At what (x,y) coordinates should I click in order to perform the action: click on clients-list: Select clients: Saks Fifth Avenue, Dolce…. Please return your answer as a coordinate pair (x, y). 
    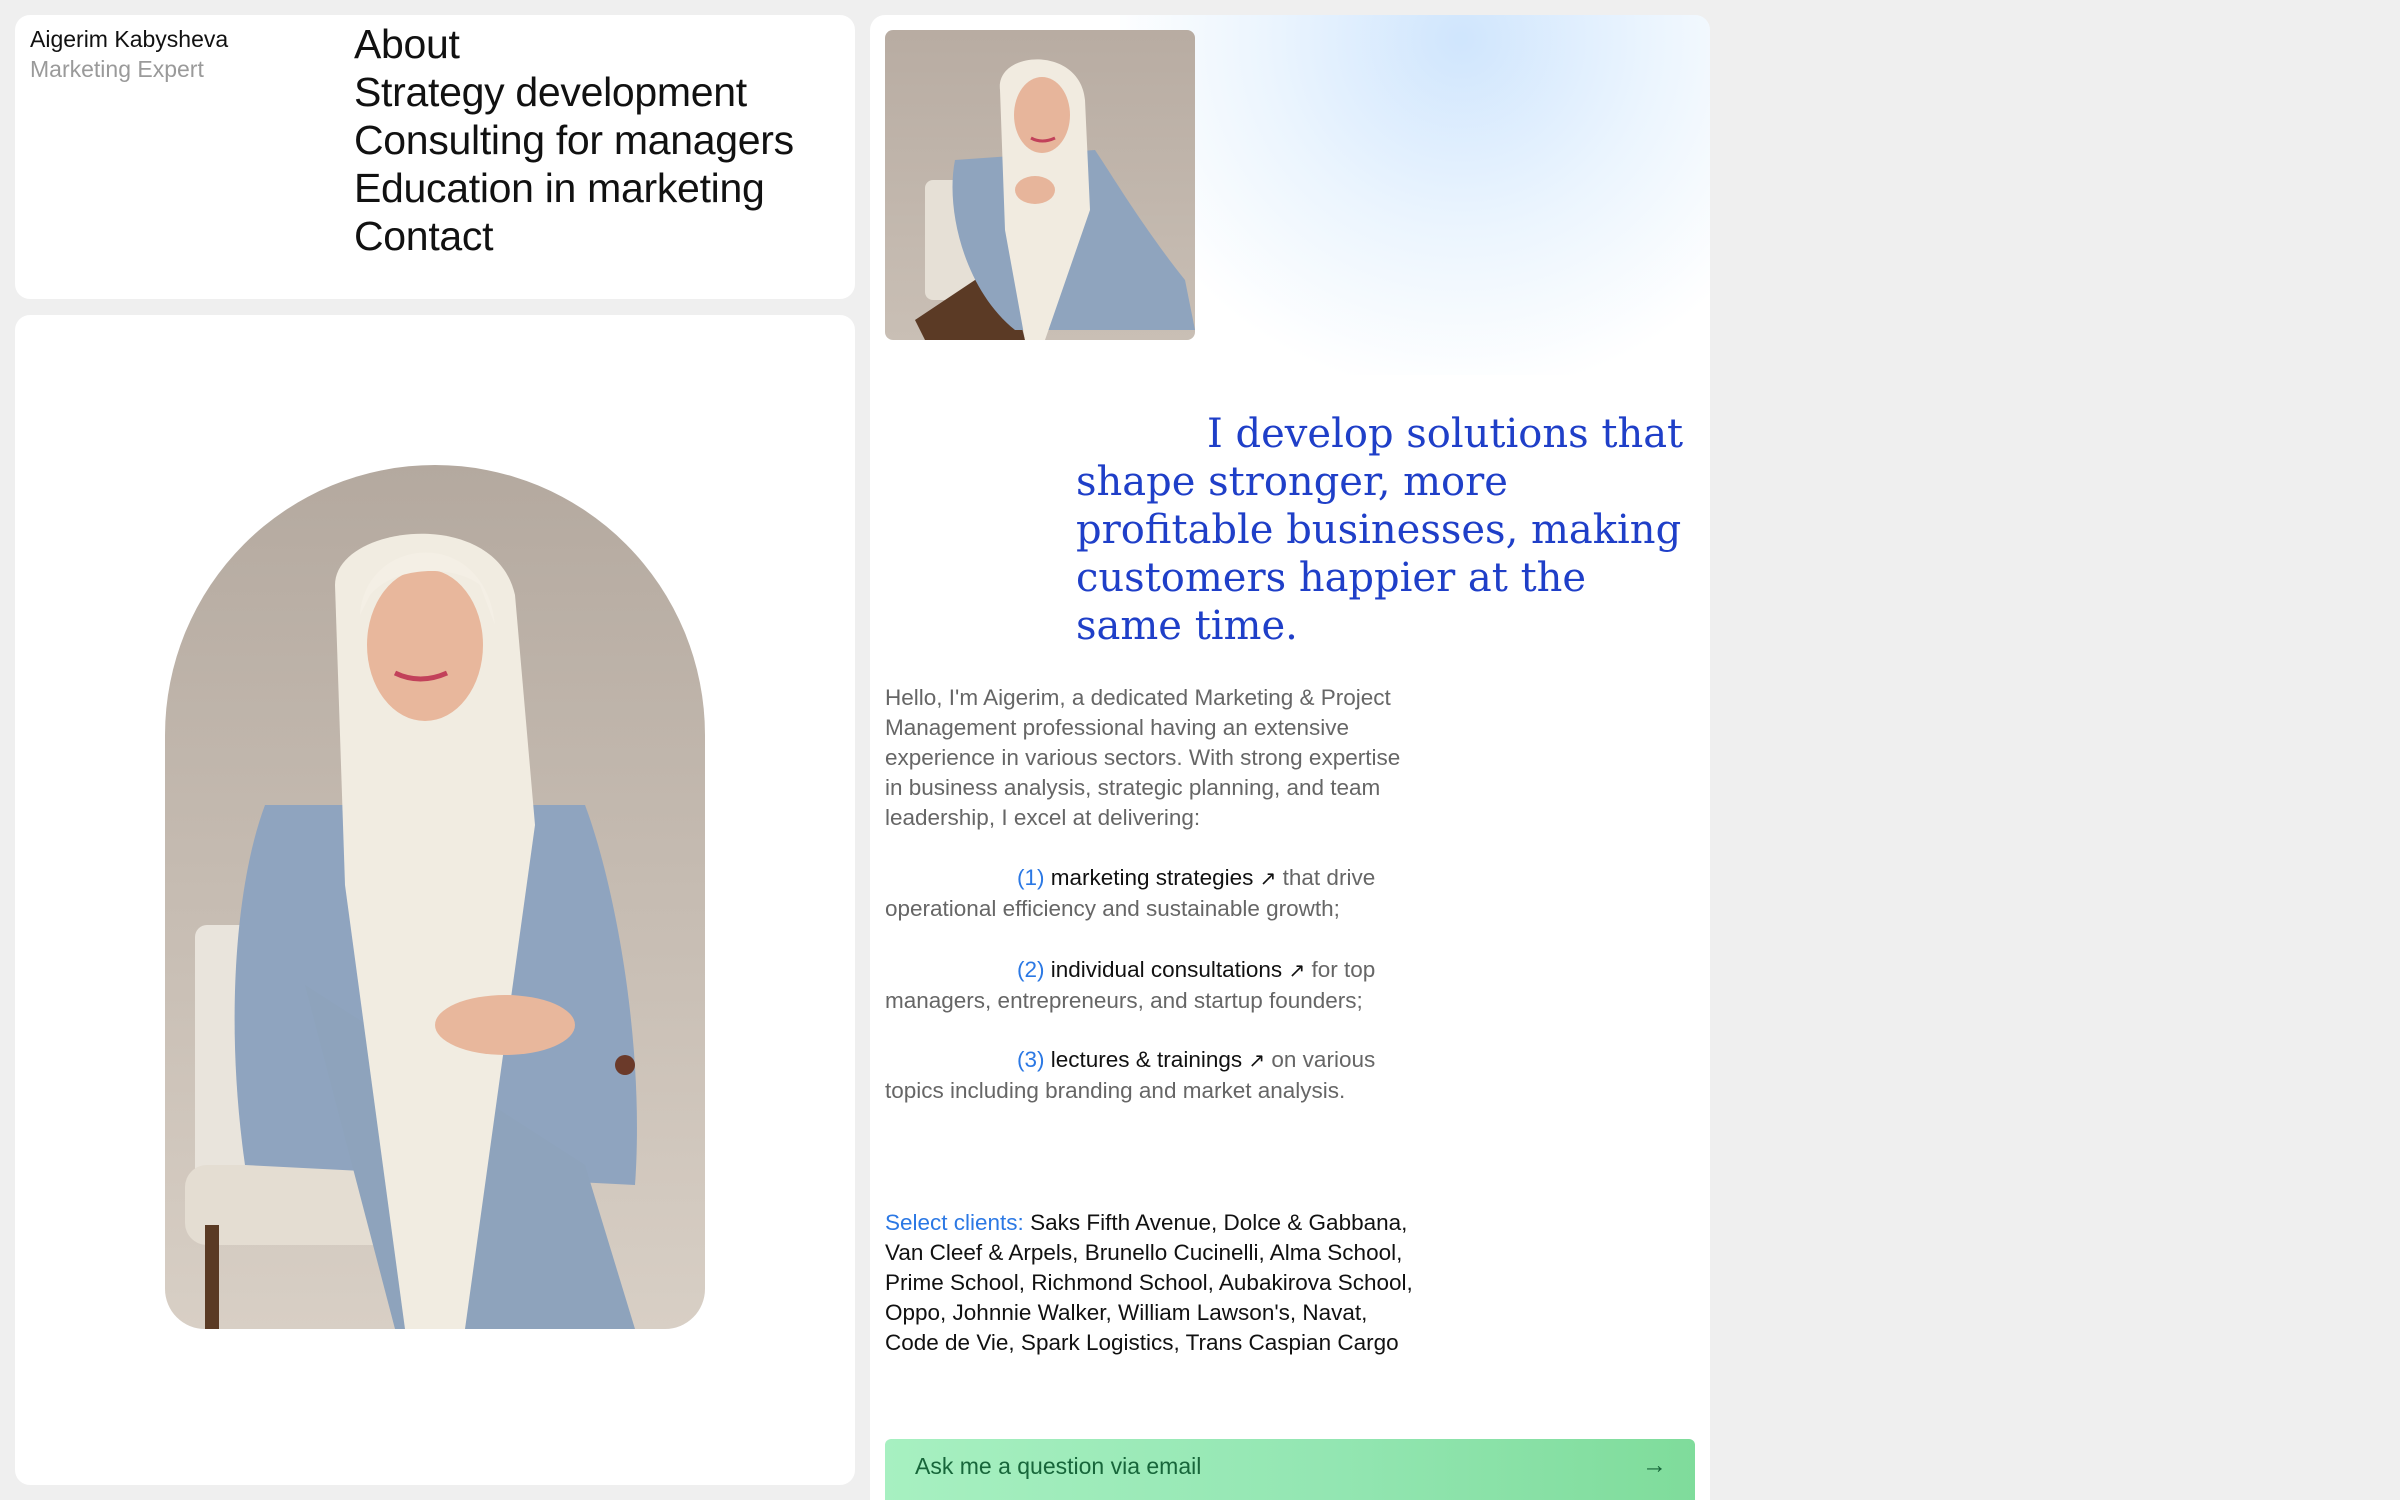
    Looking at the image, I should click on (1150, 1283).